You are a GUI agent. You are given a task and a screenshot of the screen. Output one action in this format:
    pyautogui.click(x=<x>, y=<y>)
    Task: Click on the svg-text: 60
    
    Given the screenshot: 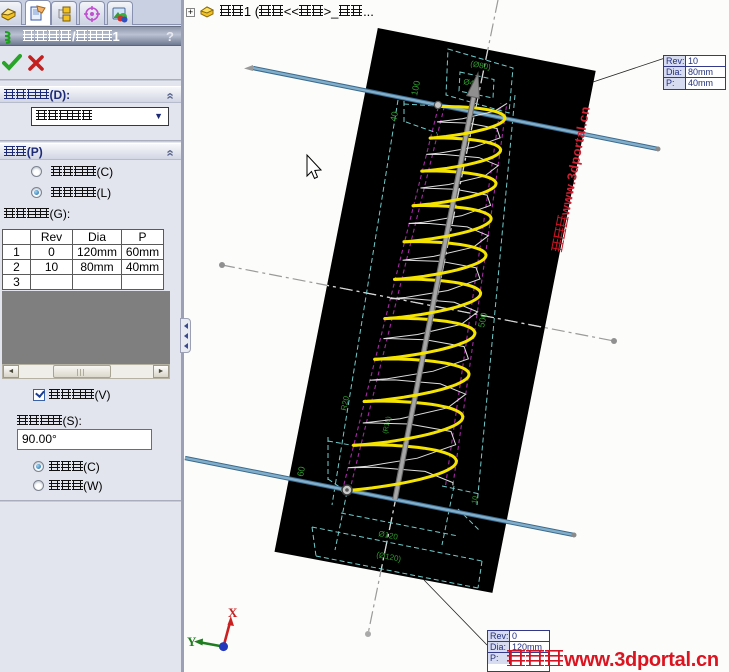 What is the action you would take?
    pyautogui.click(x=301, y=472)
    